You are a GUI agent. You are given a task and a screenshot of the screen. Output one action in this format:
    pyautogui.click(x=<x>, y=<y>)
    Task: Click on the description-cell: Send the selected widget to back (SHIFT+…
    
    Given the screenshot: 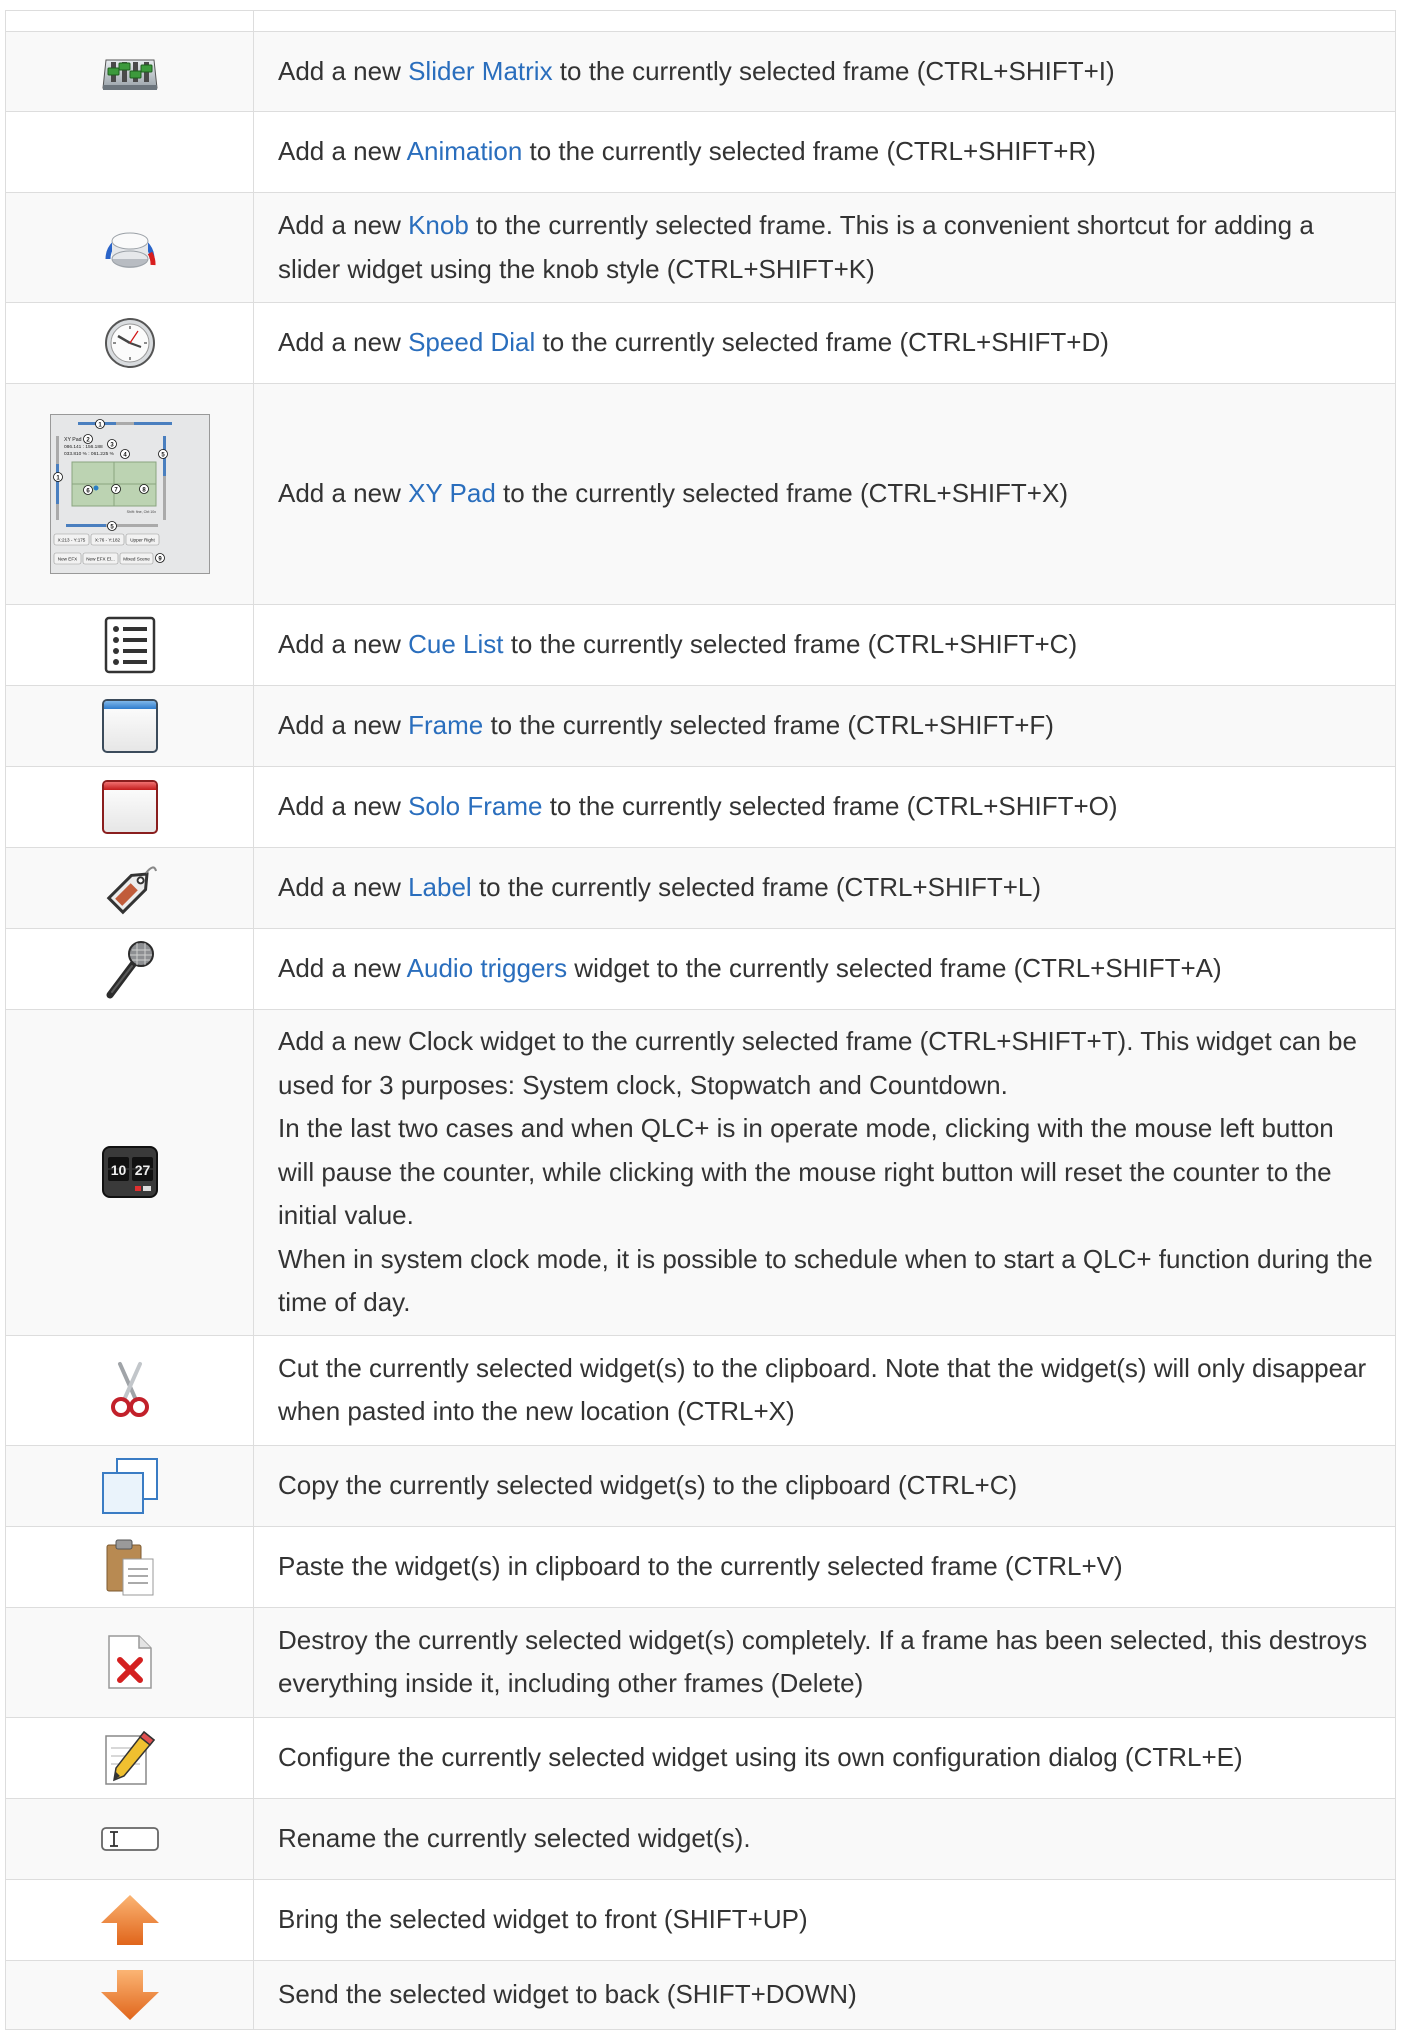 What is the action you would take?
    pyautogui.click(x=824, y=1994)
    